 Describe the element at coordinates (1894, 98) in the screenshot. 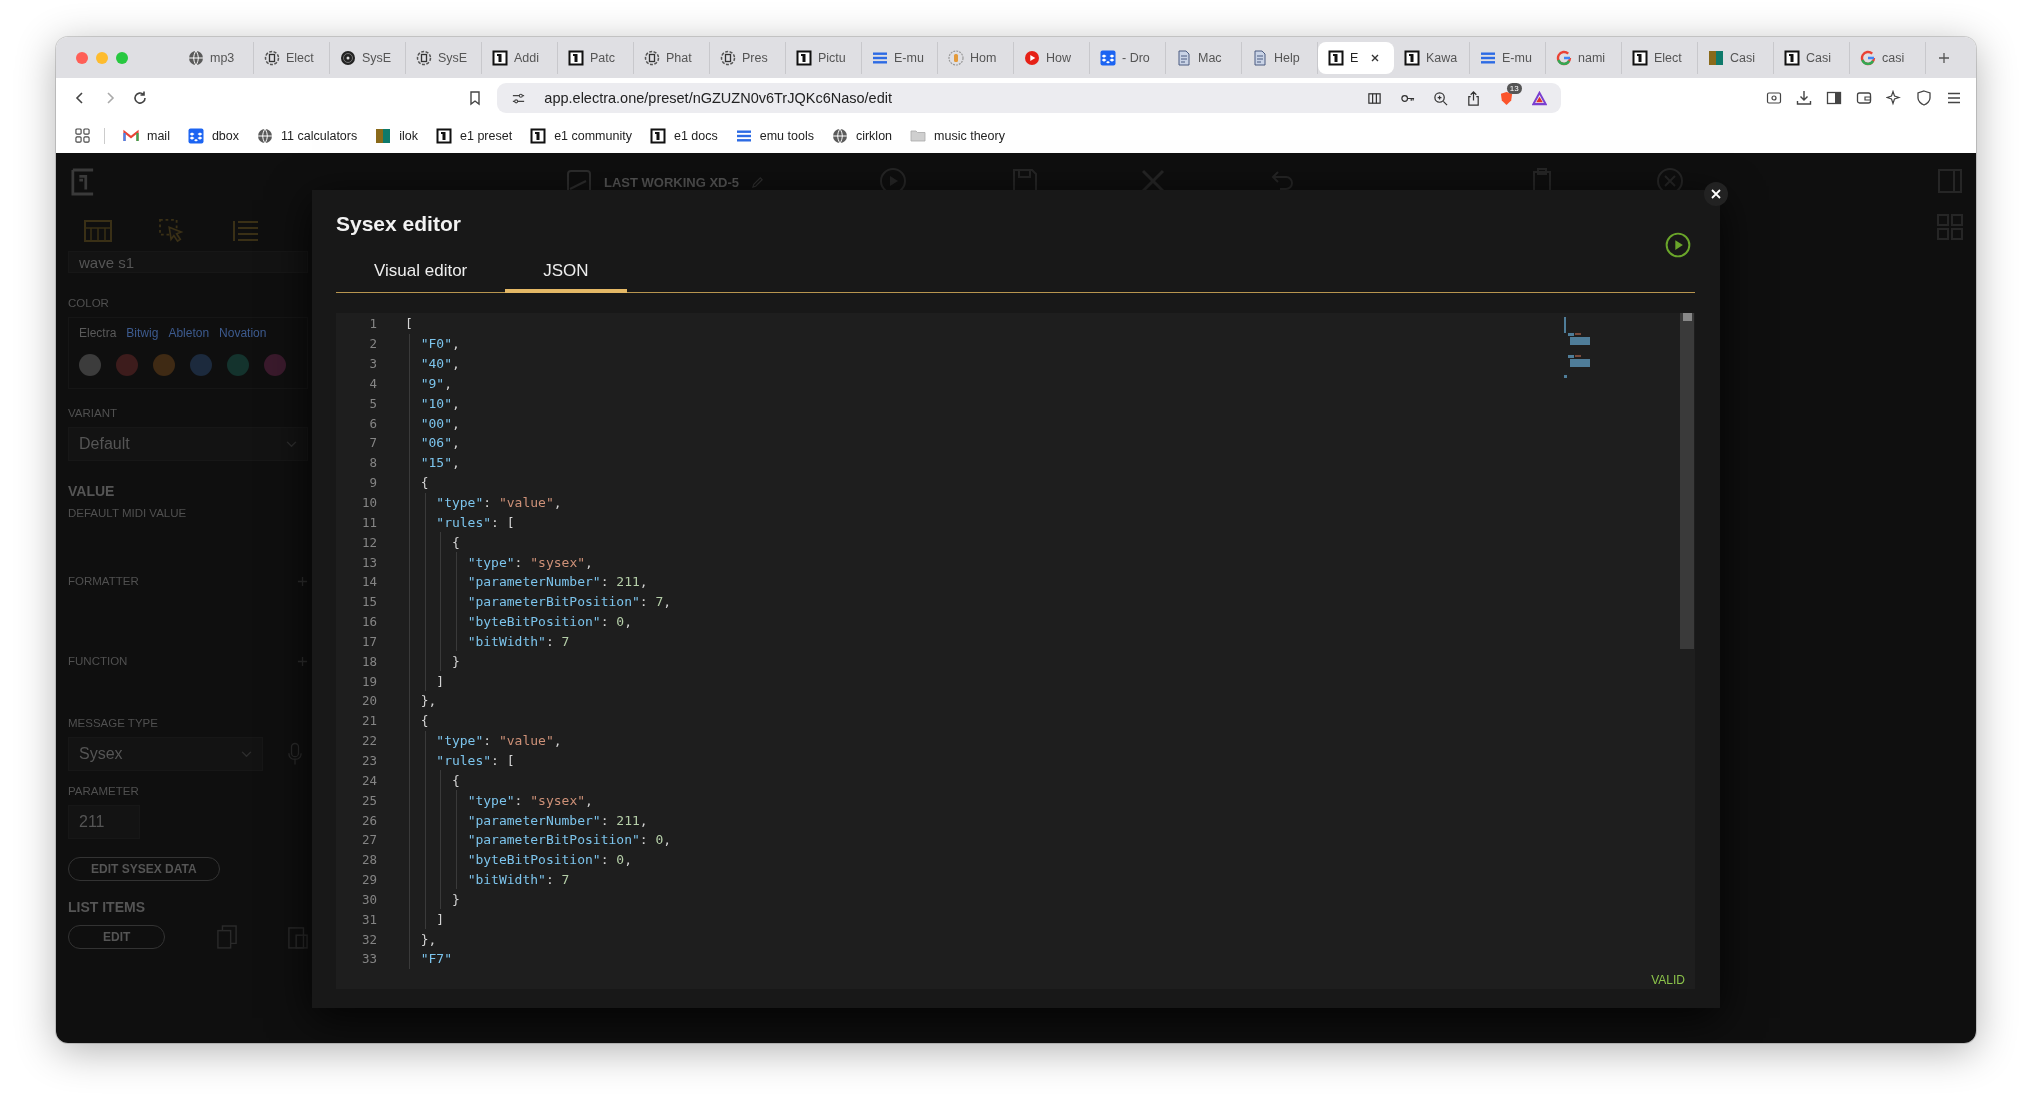

I see `sparkle-icon` at that location.